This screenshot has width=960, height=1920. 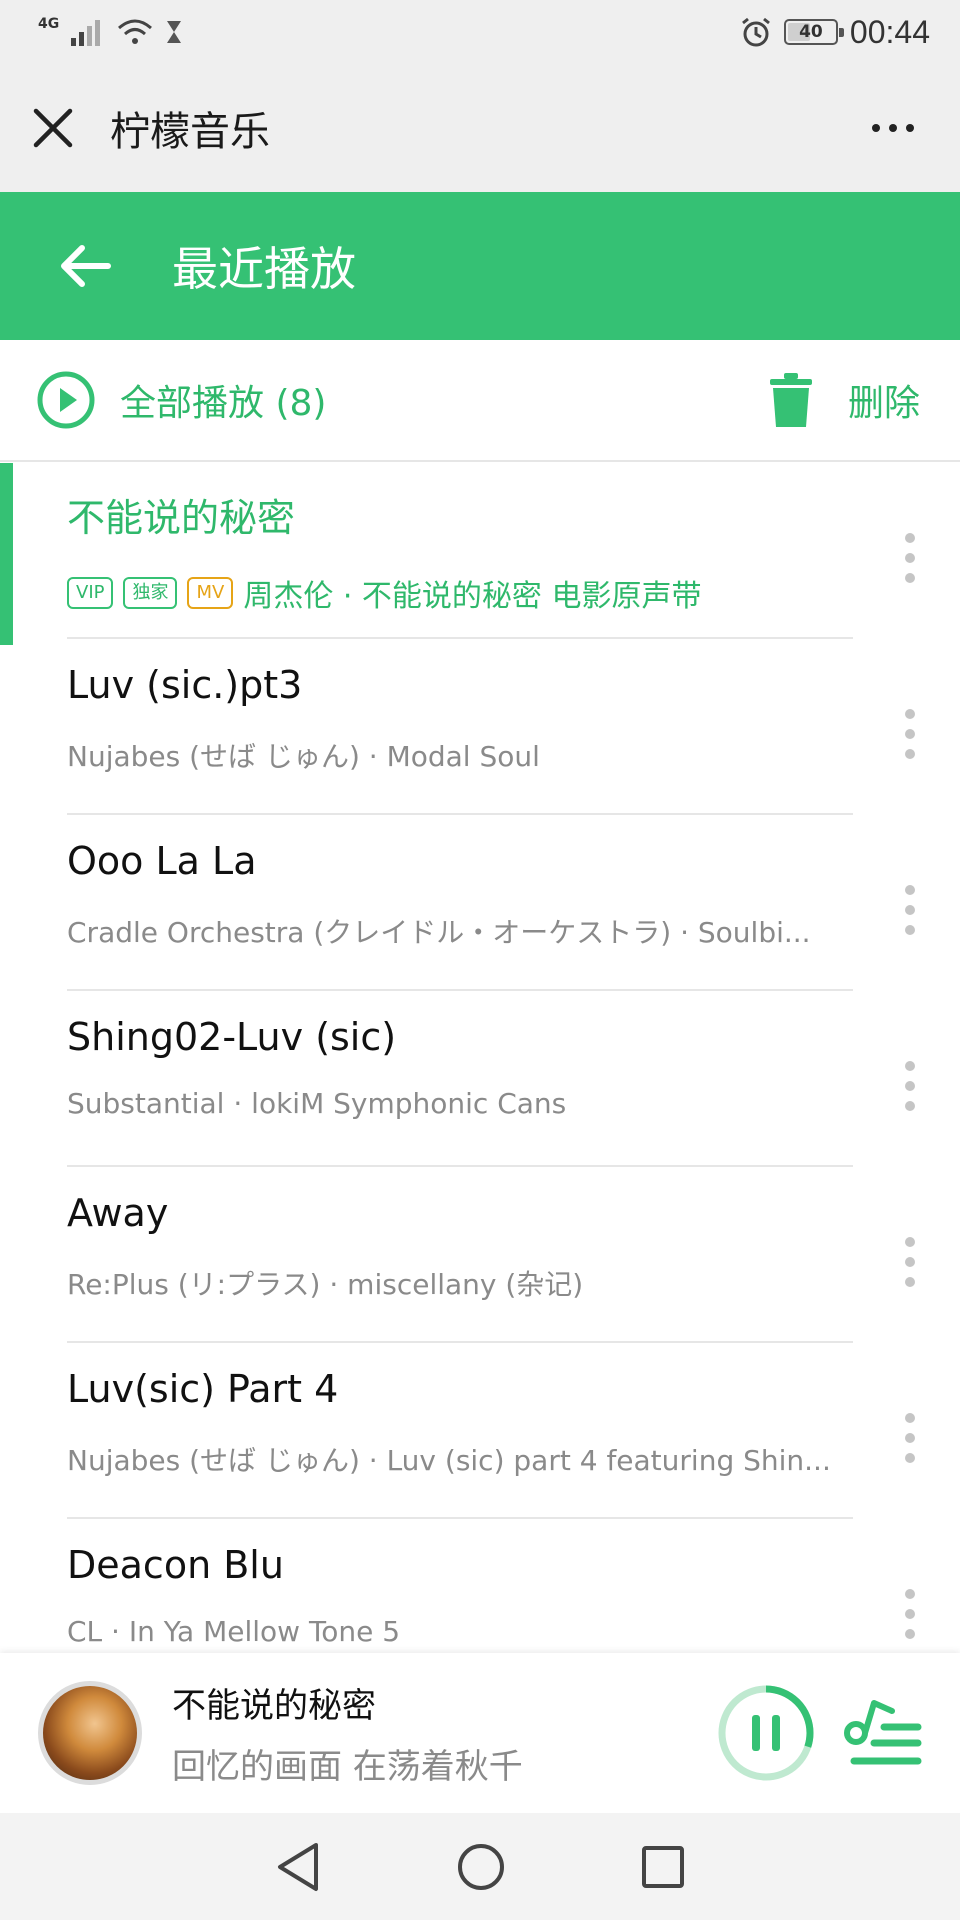 I want to click on vip-badge: VIP, so click(x=90, y=593).